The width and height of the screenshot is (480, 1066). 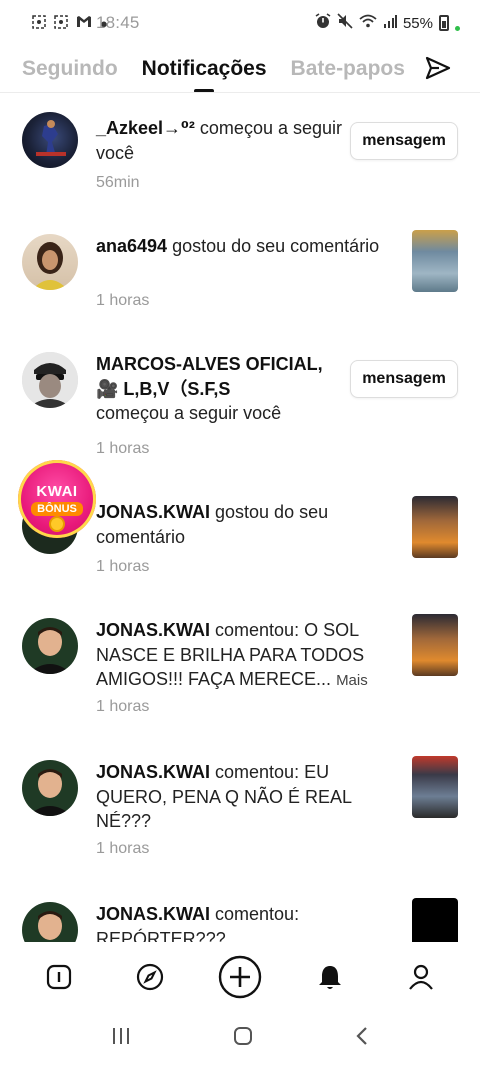 I want to click on gmail-icon, so click(x=84, y=23).